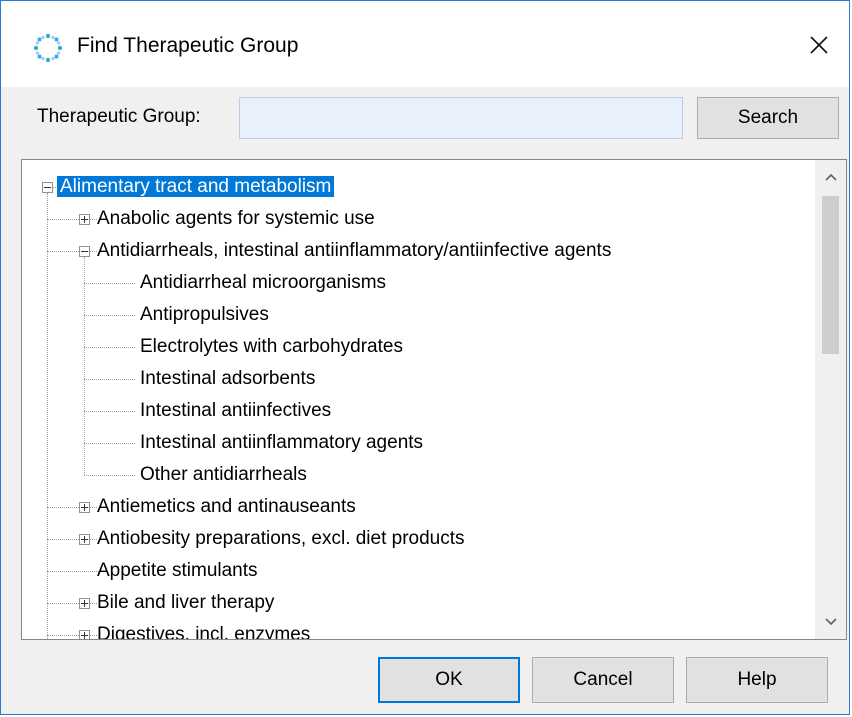 This screenshot has height=717, width=852. I want to click on tree-item-label: Anabolic agents for systemic use, so click(236, 218).